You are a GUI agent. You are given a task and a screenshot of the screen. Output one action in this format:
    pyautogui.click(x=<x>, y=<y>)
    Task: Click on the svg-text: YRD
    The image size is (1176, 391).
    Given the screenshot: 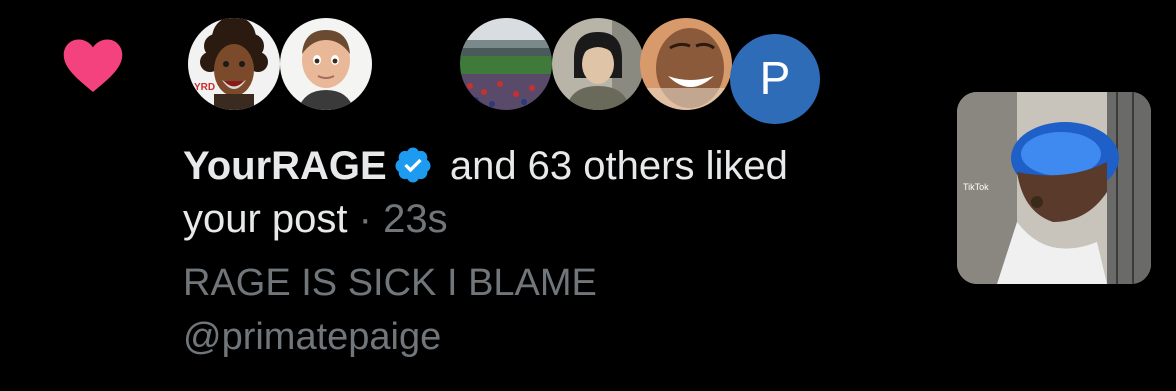 What is the action you would take?
    pyautogui.click(x=204, y=87)
    